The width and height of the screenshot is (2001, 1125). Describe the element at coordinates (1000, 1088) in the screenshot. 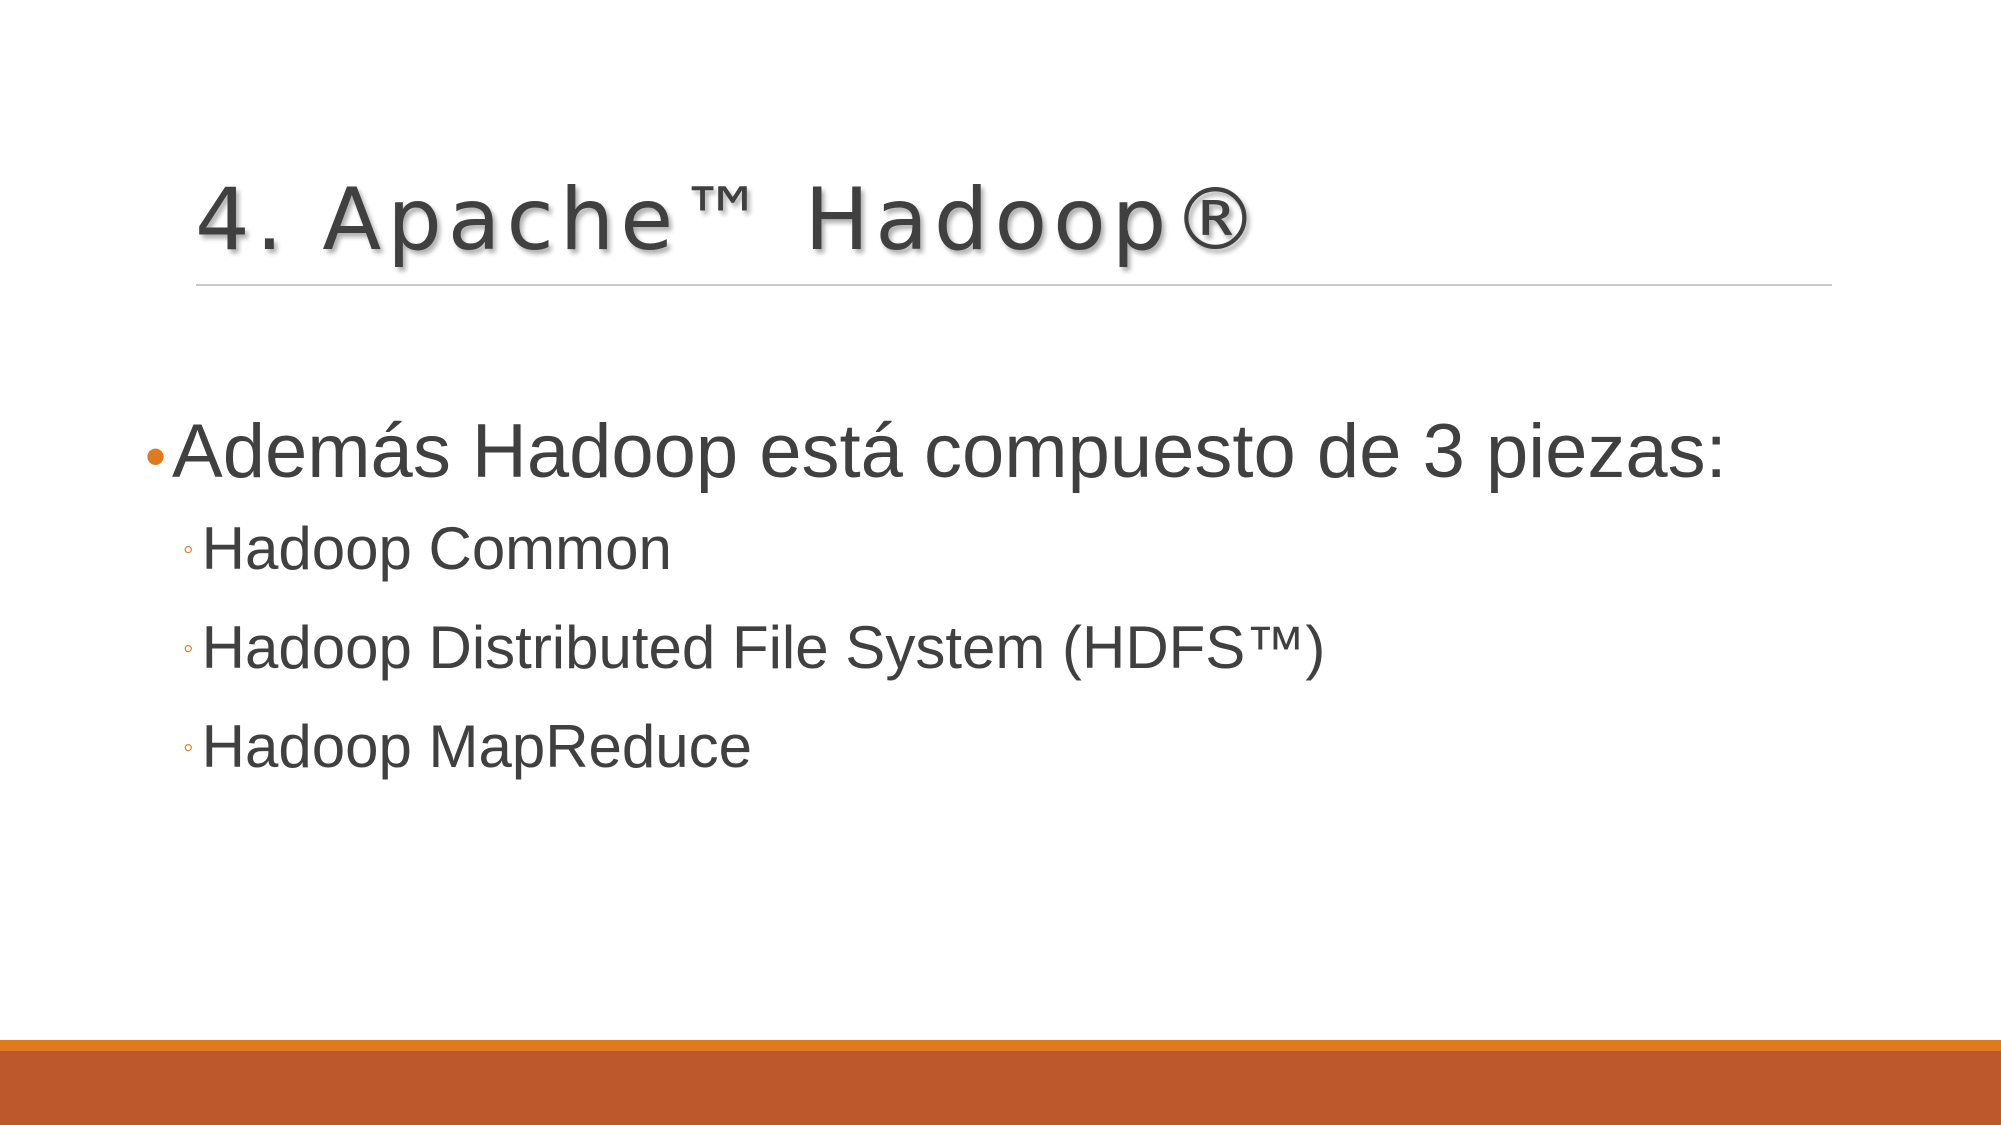

I see `footer-bar` at that location.